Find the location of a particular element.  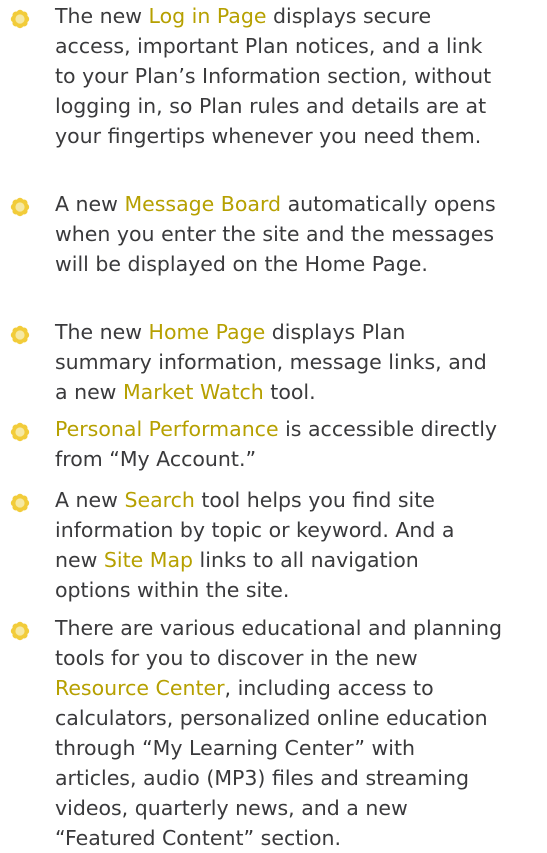

highlighted-term: Search is located at coordinates (159, 500).